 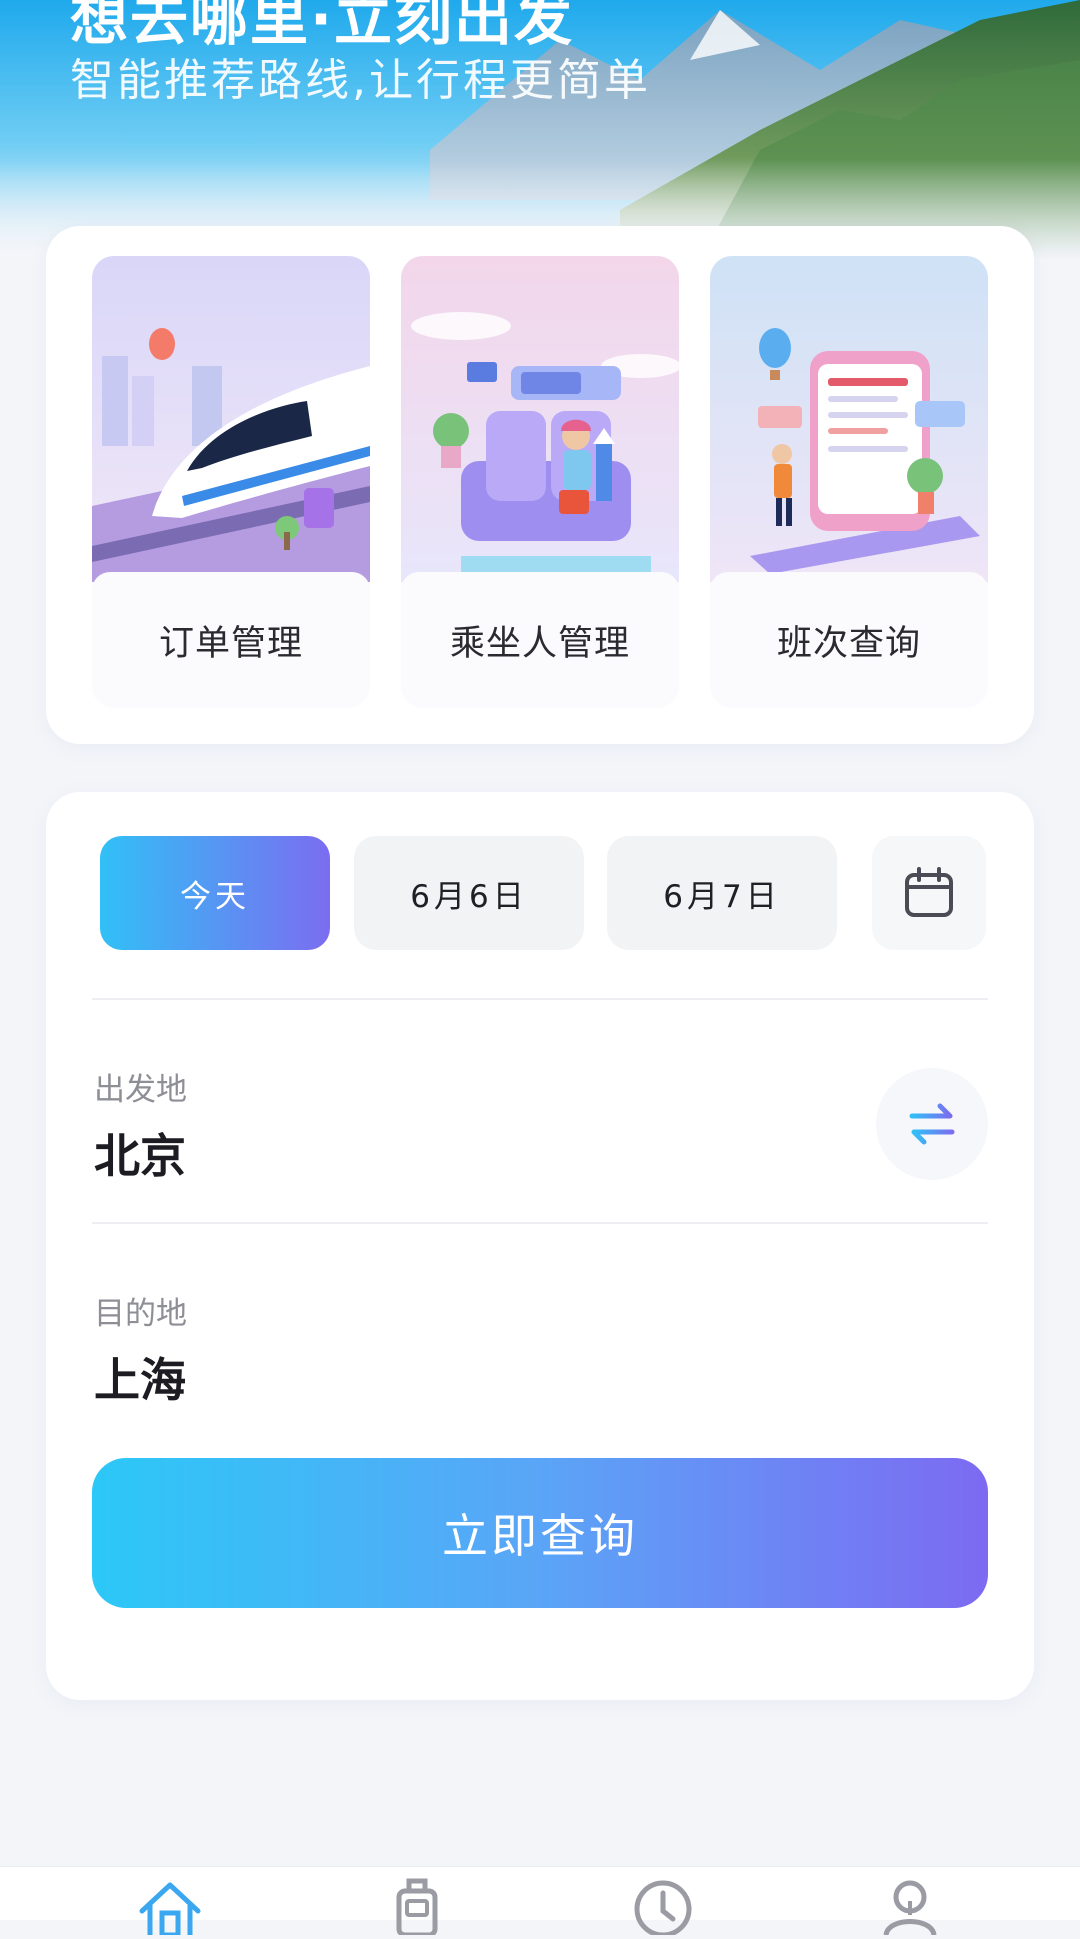 What do you see at coordinates (170, 1910) in the screenshot?
I see `home-icon` at bounding box center [170, 1910].